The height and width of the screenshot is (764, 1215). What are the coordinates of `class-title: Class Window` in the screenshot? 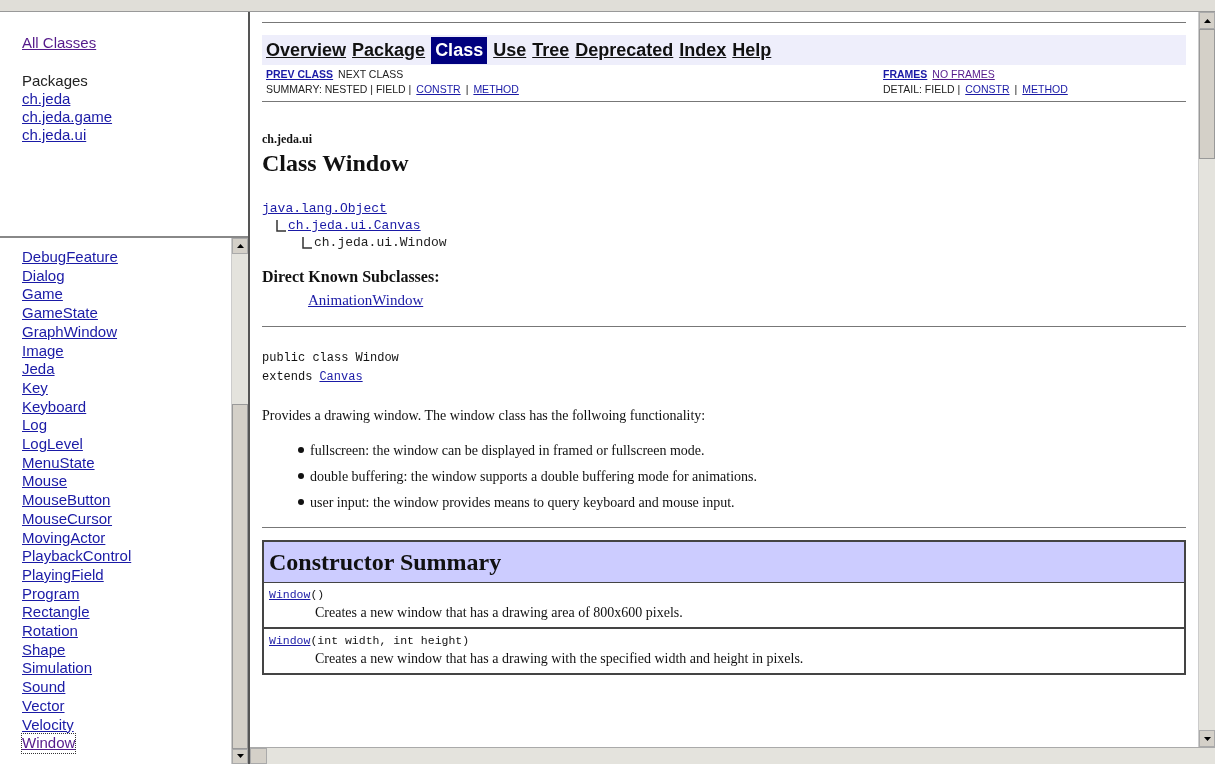 It's located at (336, 163).